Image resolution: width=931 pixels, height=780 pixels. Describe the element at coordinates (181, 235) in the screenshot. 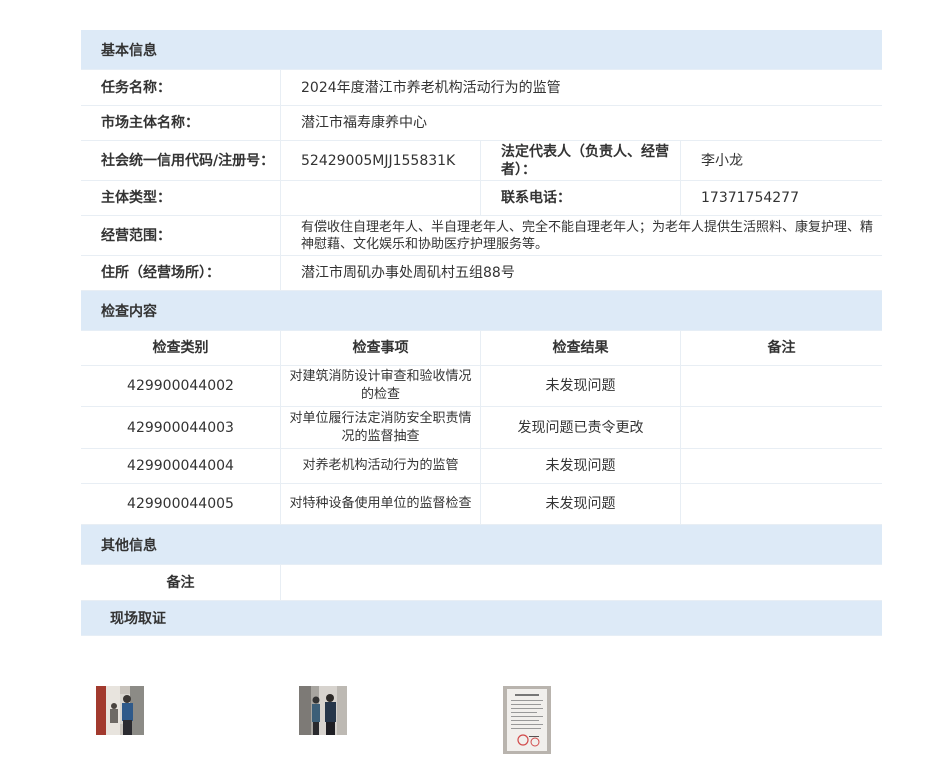

I see `scope-label: 经营范围：` at that location.